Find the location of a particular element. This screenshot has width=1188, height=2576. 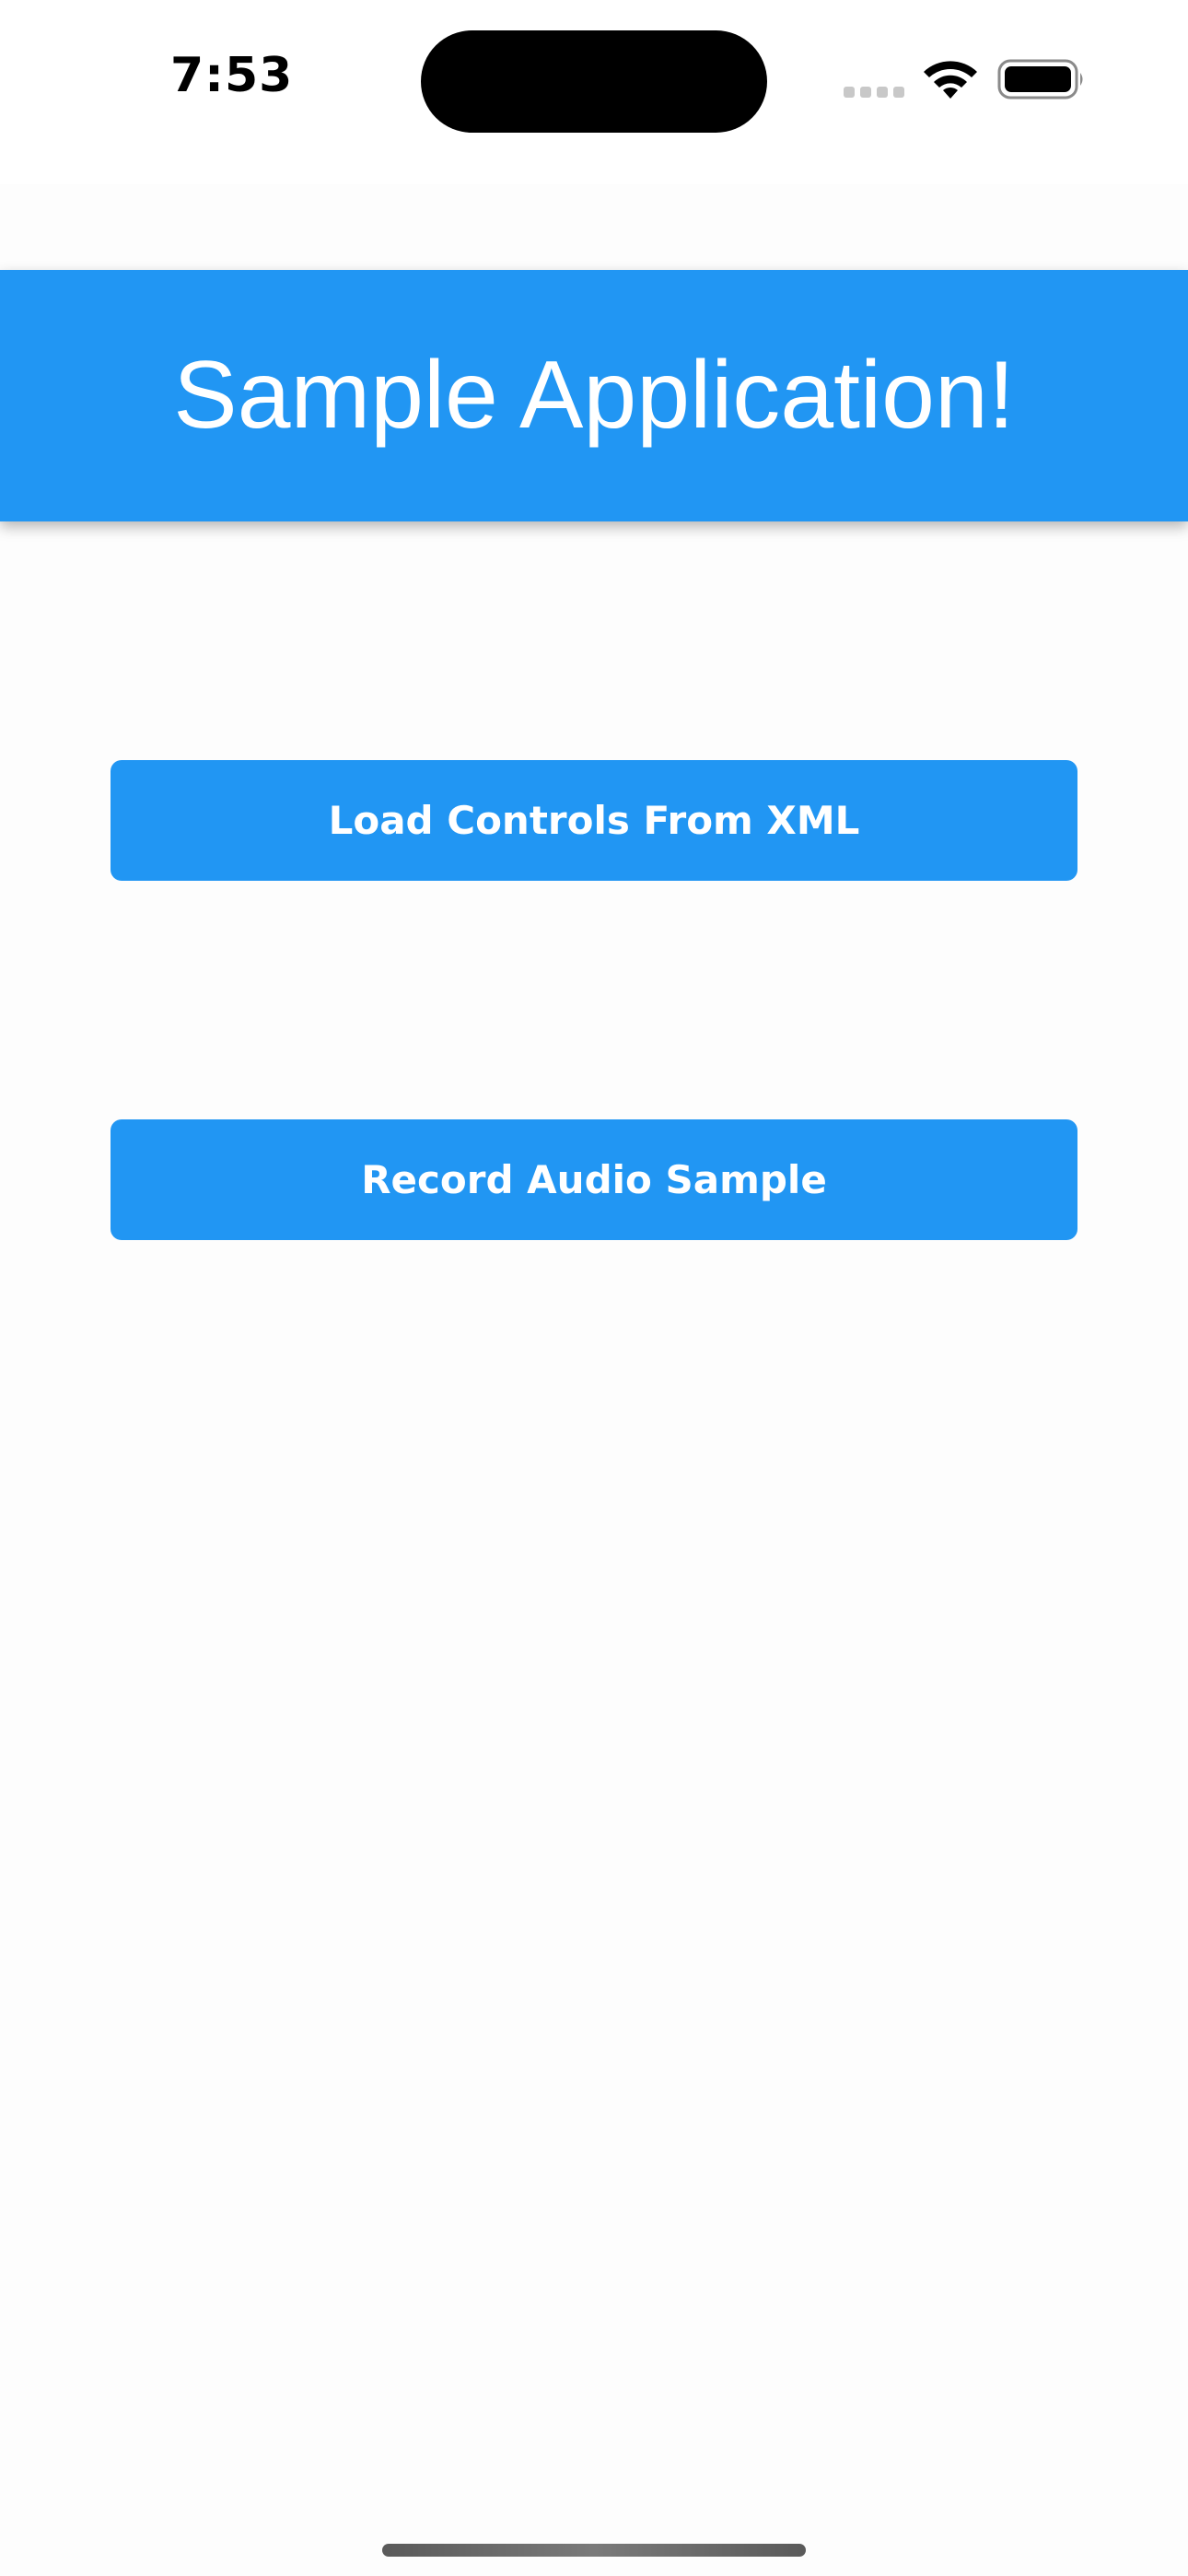

app-header: Sample Application! is located at coordinates (594, 395).